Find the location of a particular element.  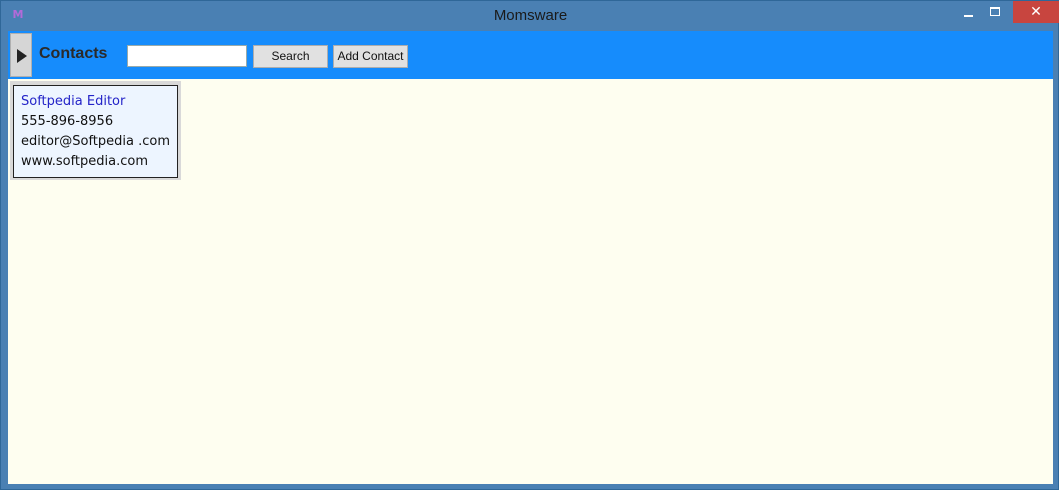

contact-website: www.softpedia.com is located at coordinates (84, 161).